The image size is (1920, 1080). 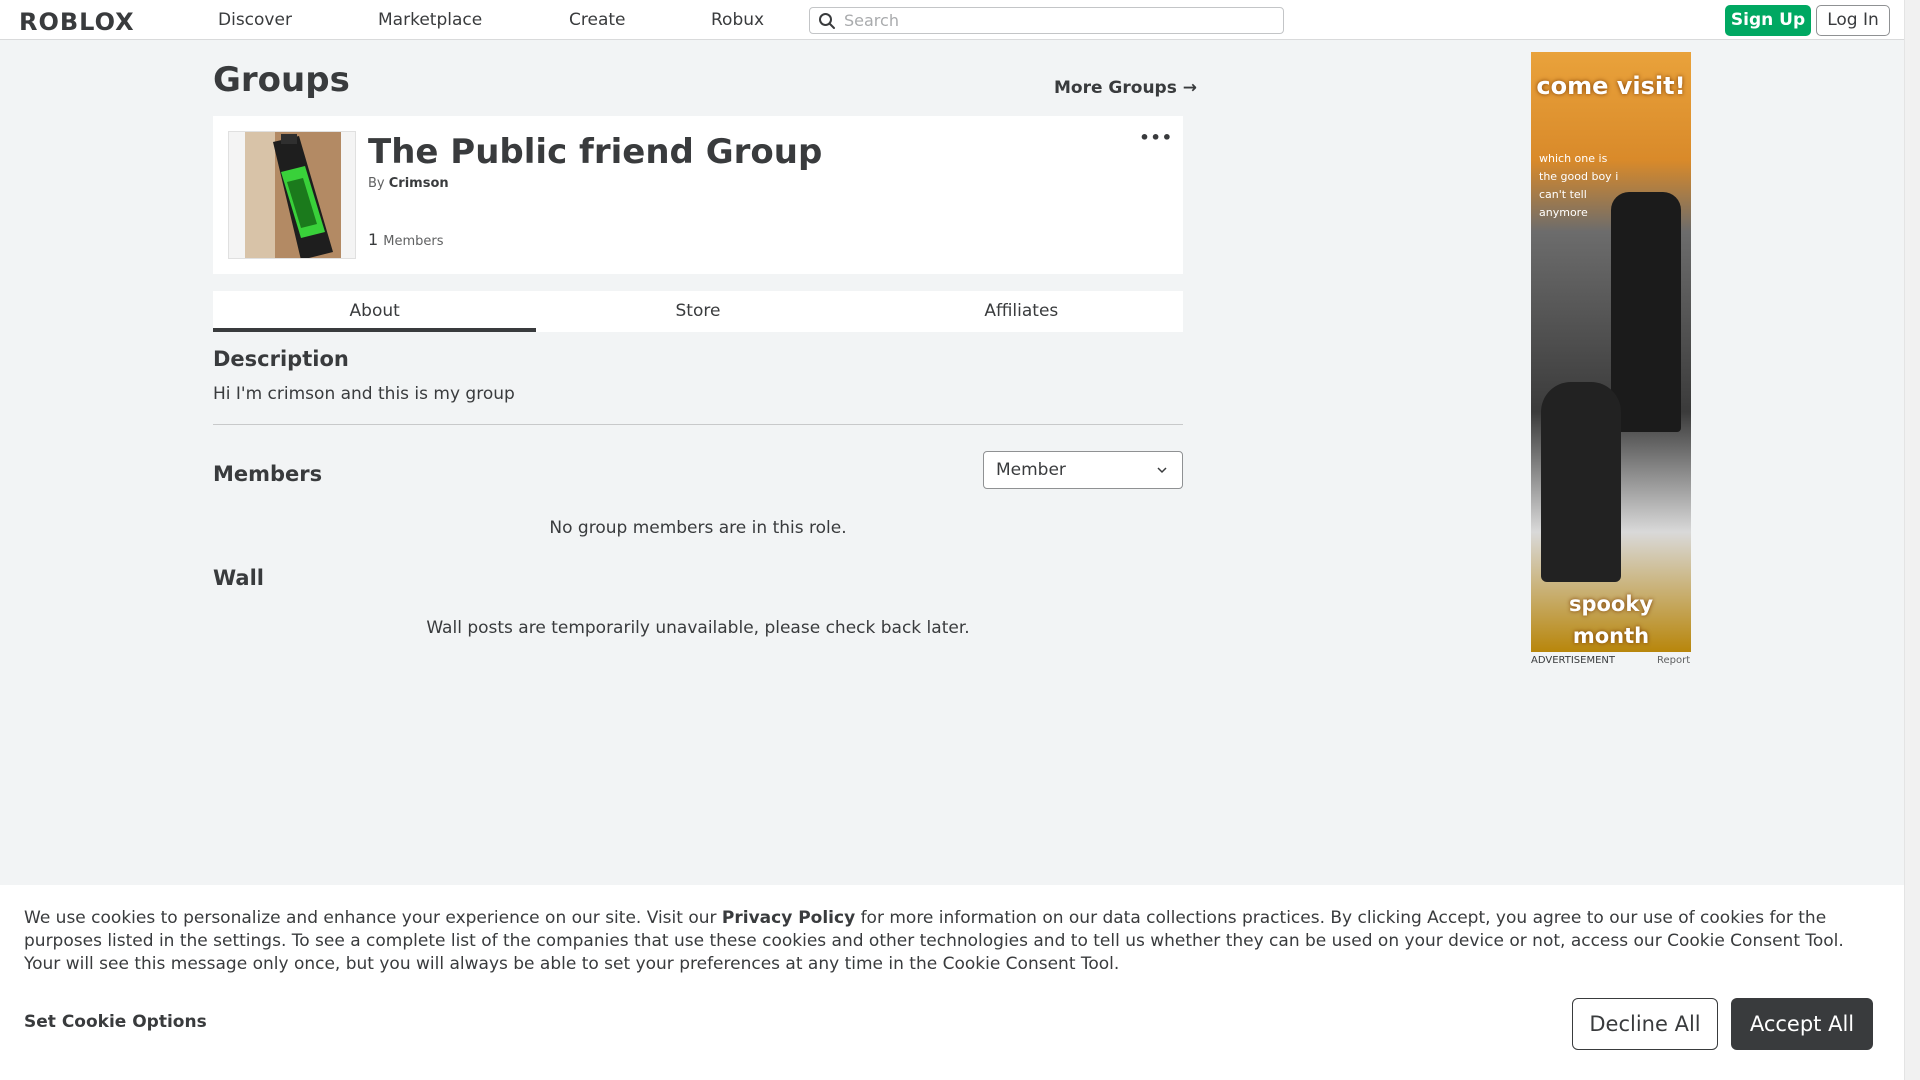 What do you see at coordinates (1125, 88) in the screenshot?
I see `more-groups-link: More Groups →` at bounding box center [1125, 88].